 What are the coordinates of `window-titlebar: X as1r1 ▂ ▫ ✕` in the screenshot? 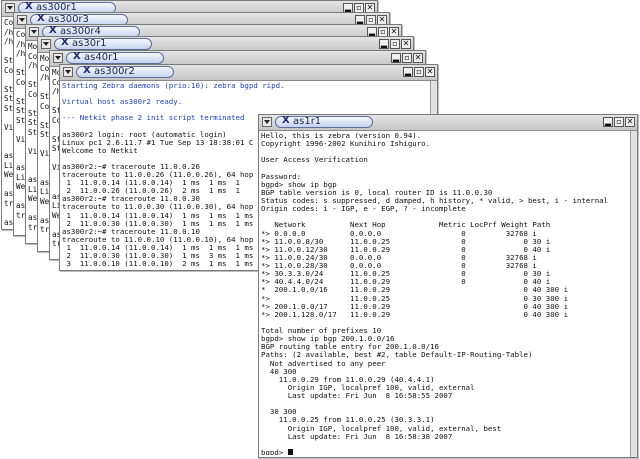 It's located at (448, 123).